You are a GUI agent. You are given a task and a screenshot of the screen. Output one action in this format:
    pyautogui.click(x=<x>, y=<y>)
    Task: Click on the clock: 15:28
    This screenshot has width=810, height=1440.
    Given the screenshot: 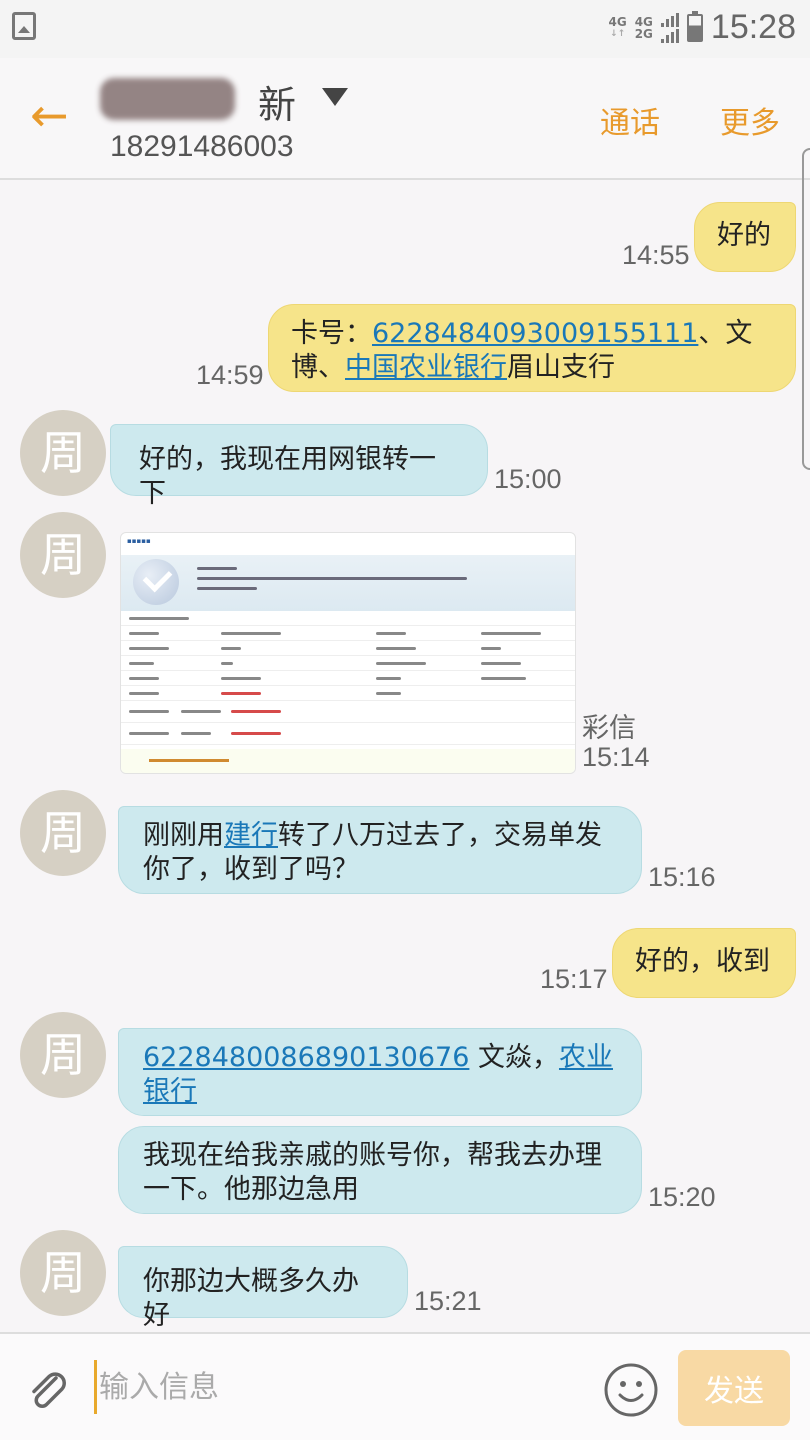 What is the action you would take?
    pyautogui.click(x=753, y=27)
    